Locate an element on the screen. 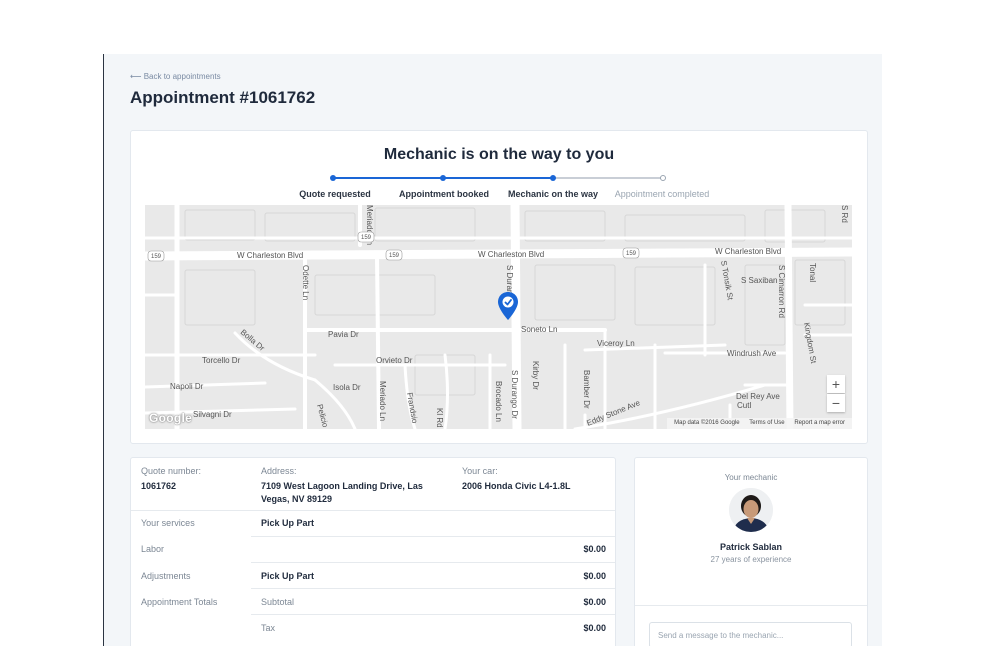 This screenshot has height=666, width=996. street-label: Frandsio is located at coordinates (412, 408).